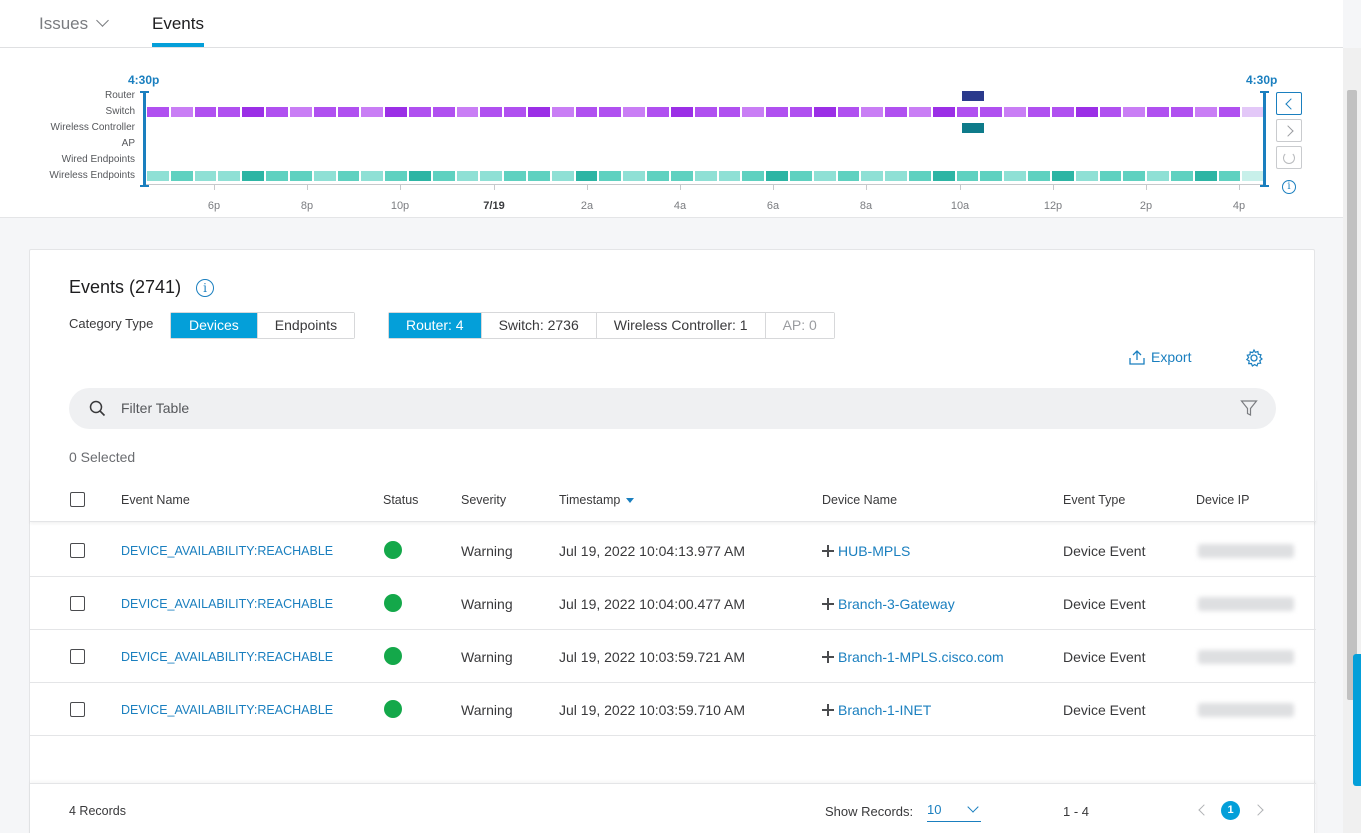 The height and width of the screenshot is (833, 1361). I want to click on next-page-icon, so click(1258, 810).